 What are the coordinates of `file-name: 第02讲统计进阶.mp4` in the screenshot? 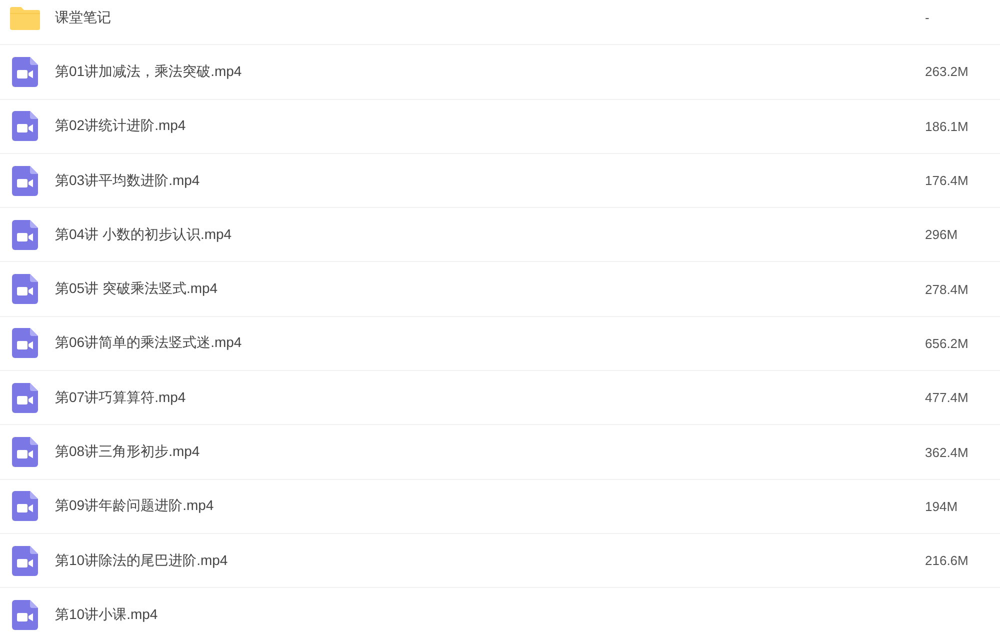 It's located at (120, 126).